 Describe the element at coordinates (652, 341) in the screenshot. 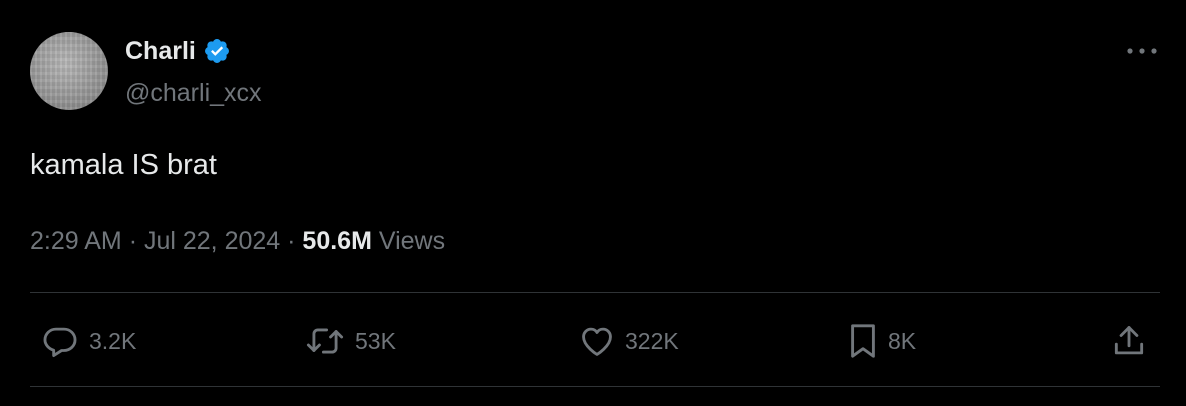

I see `like-count: 322K` at that location.